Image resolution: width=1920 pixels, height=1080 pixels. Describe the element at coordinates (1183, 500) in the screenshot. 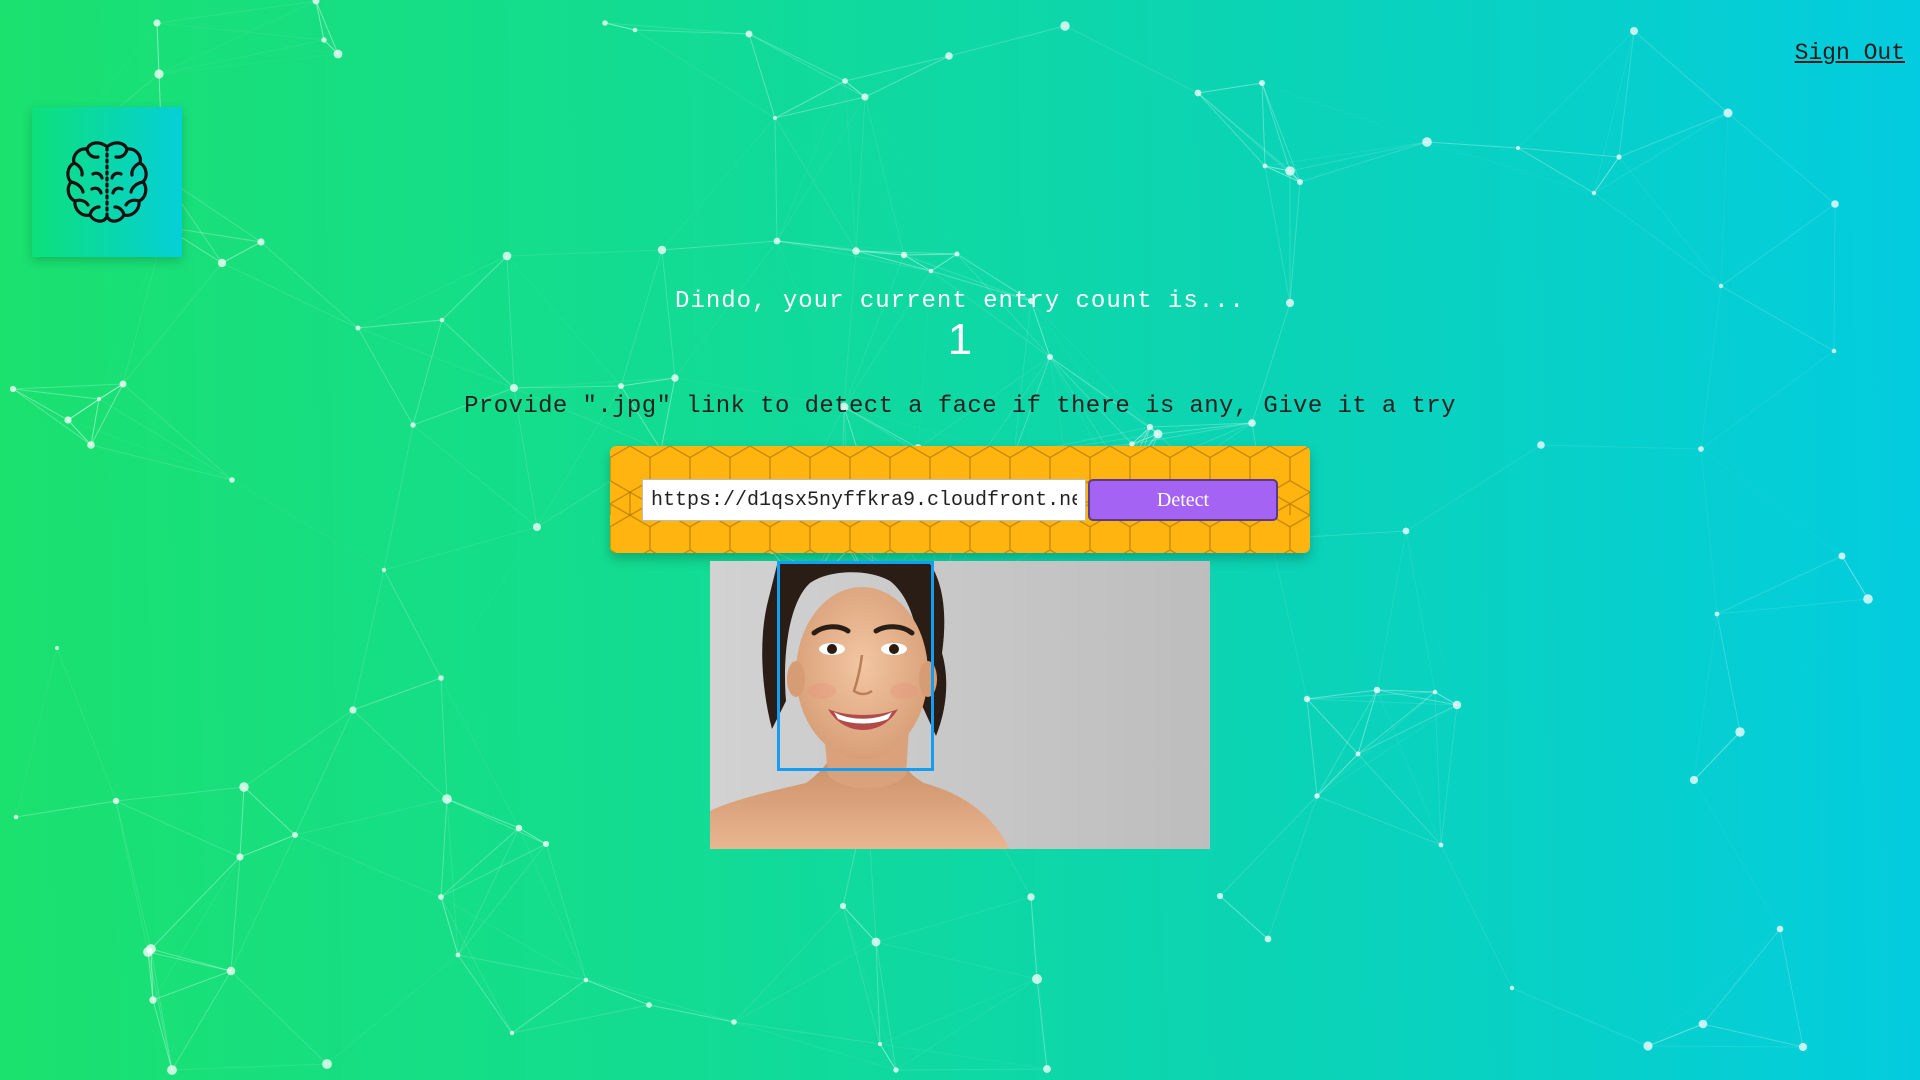

I see `detect-button: Detect` at that location.